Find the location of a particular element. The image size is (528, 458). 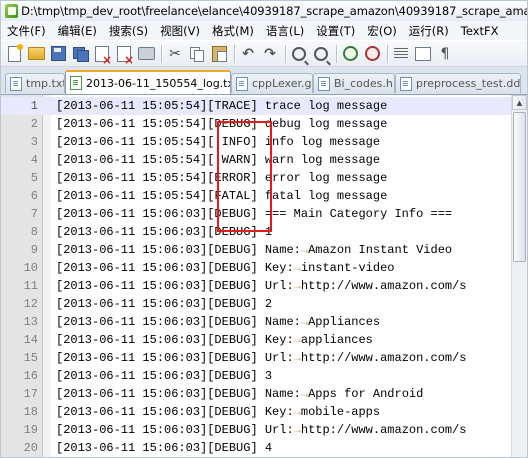

editor-line: 12 [2013-06-11 15:06:03][DEBUG] 2 is located at coordinates (264, 304).